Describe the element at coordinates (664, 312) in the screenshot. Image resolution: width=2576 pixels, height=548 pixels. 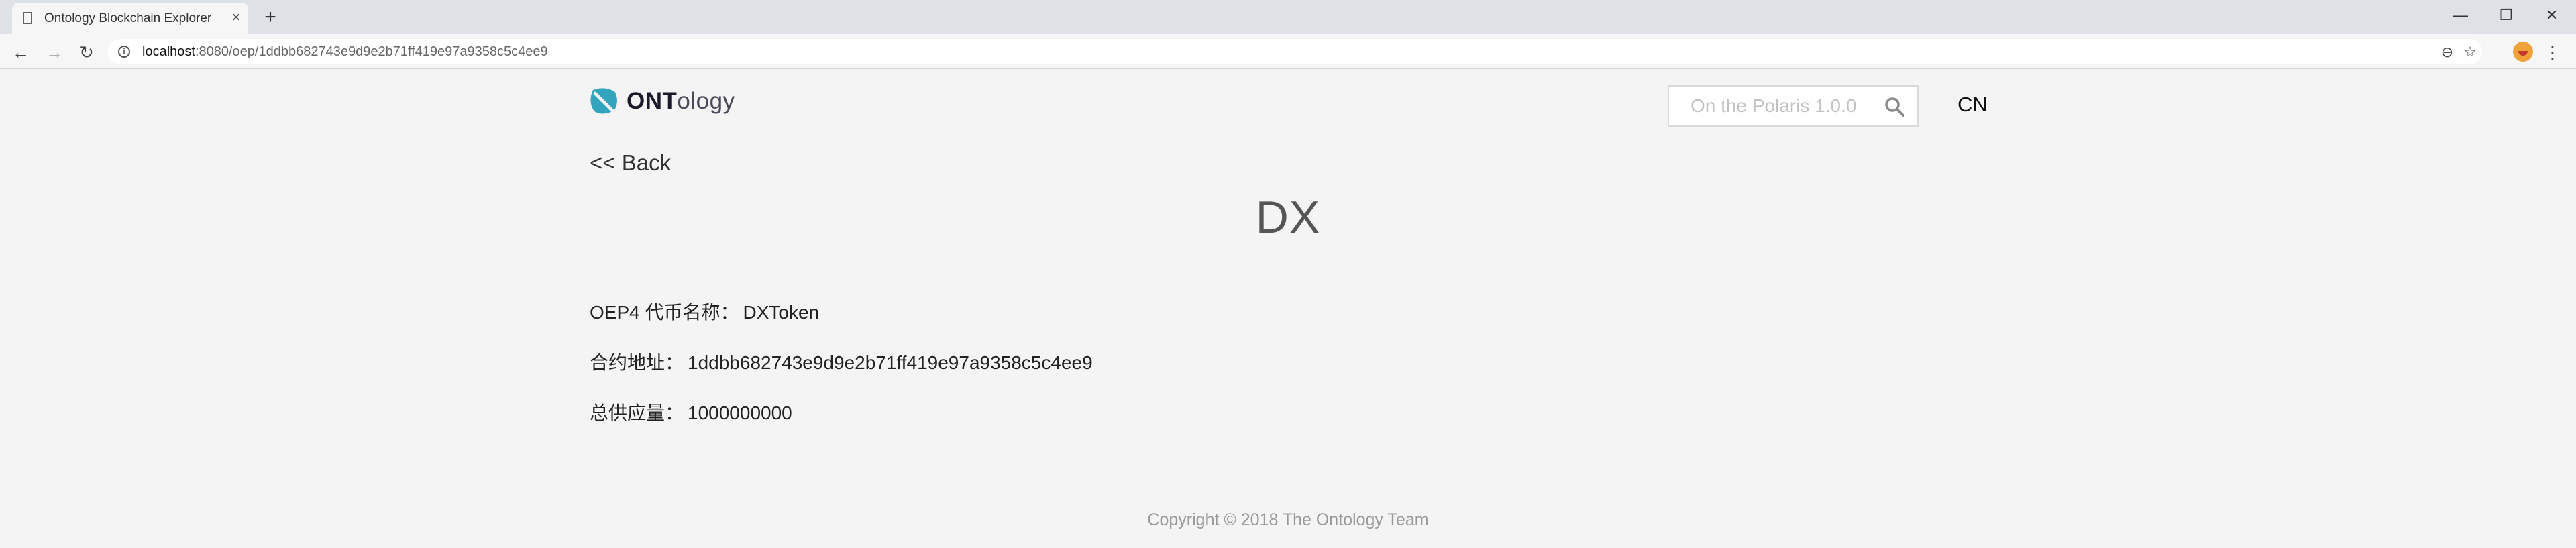
I see `token-name-label: OEP4 代币名称：` at that location.